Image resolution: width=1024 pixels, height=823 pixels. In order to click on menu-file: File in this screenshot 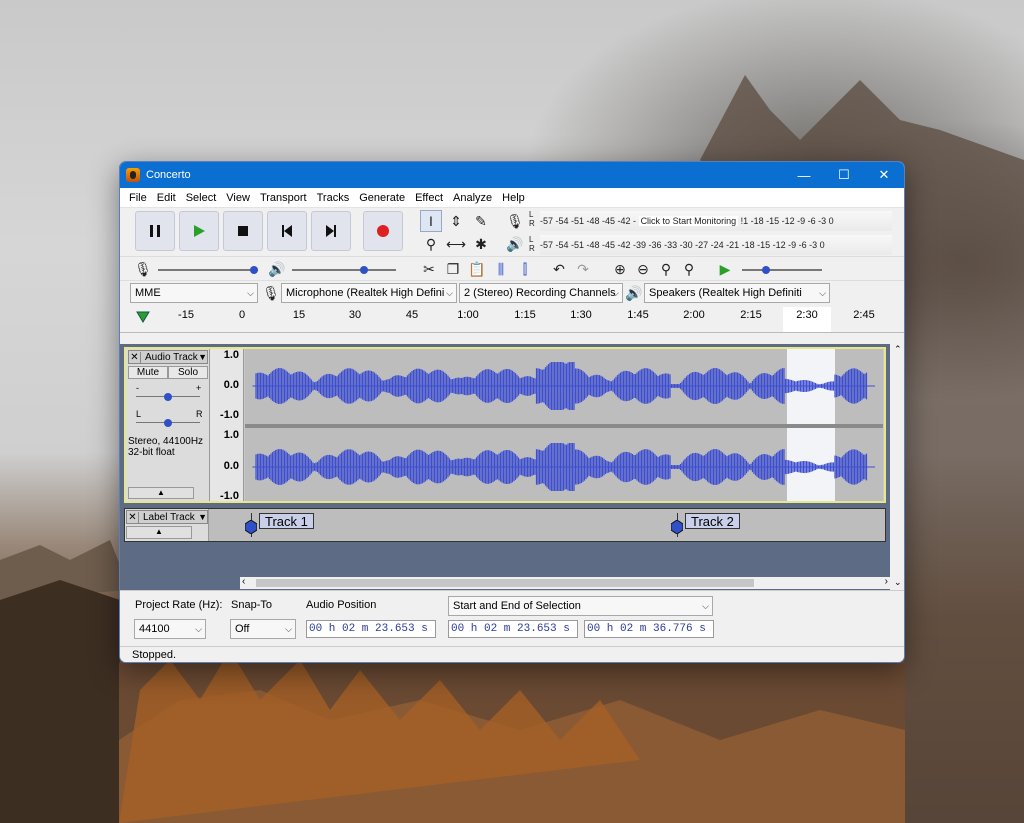, I will do `click(138, 198)`.